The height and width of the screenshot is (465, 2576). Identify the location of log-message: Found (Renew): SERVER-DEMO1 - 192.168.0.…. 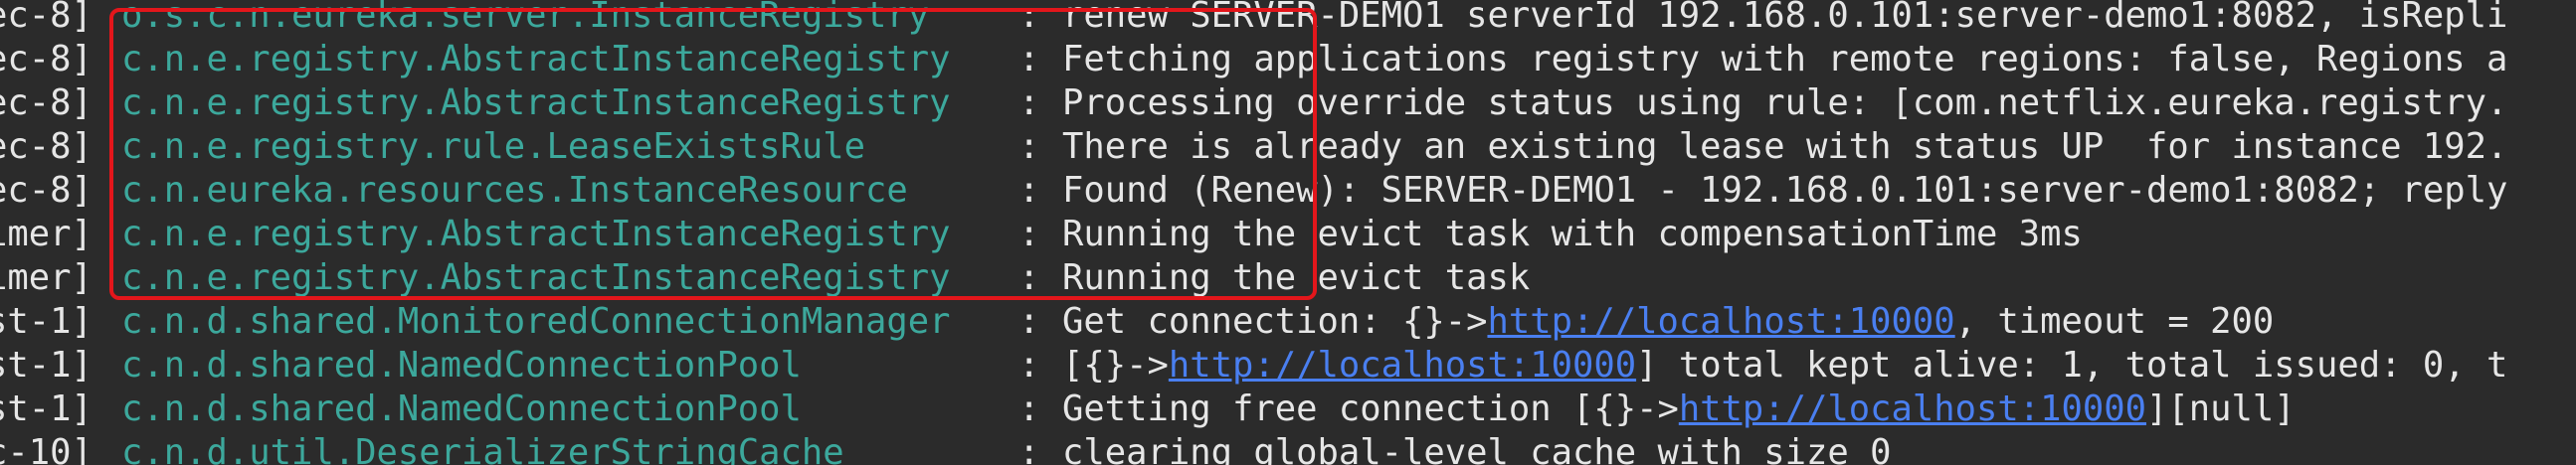
(1785, 190).